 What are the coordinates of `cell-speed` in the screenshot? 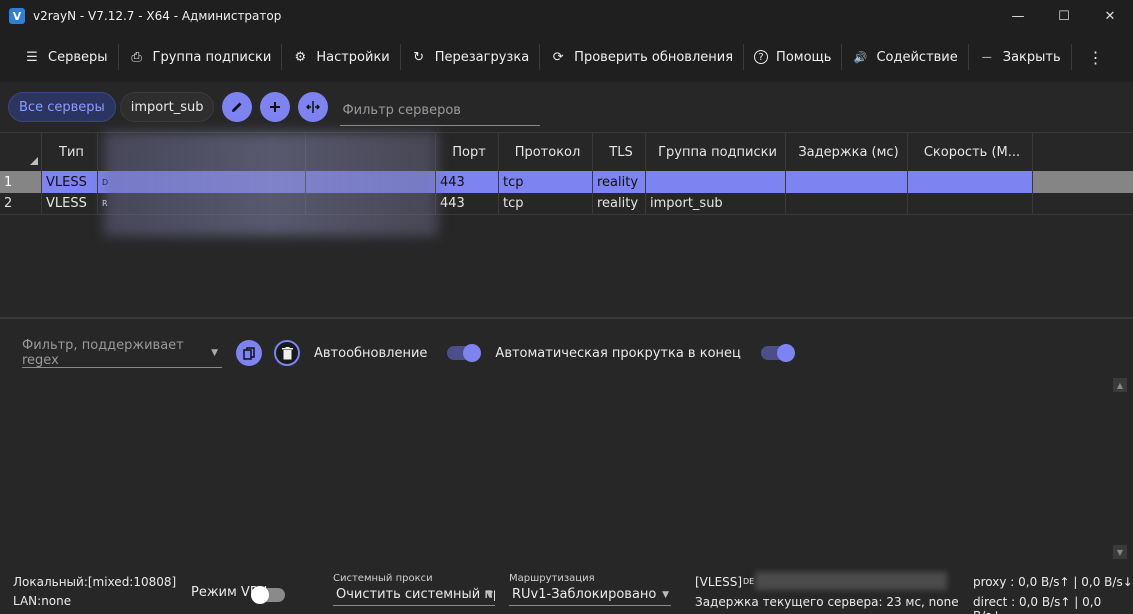 It's located at (970, 182).